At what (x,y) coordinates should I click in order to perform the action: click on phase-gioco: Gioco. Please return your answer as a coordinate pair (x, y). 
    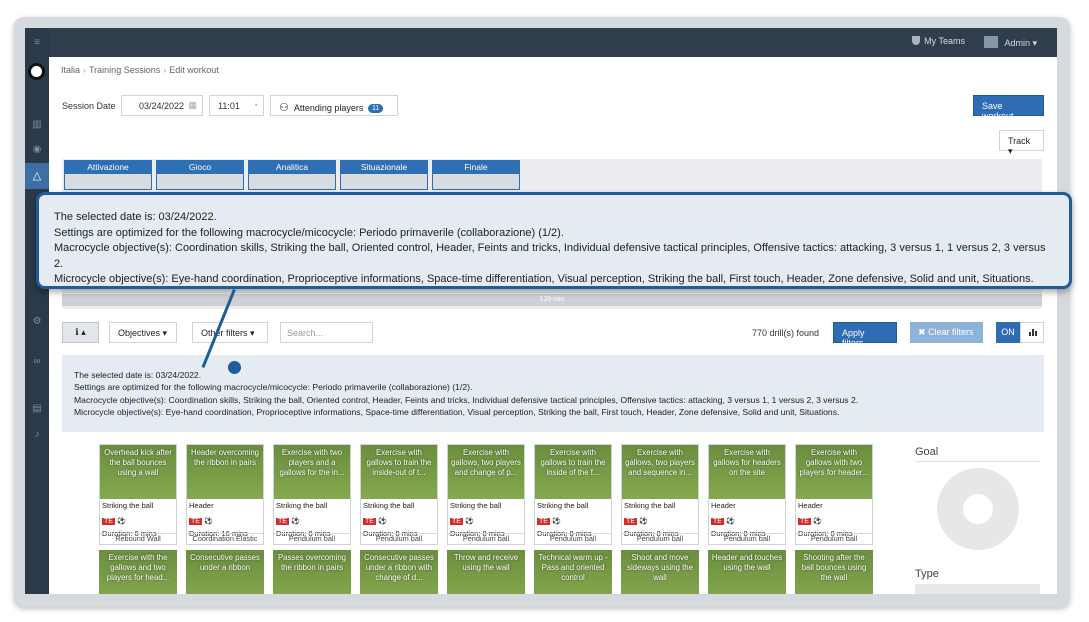
    Looking at the image, I should click on (200, 175).